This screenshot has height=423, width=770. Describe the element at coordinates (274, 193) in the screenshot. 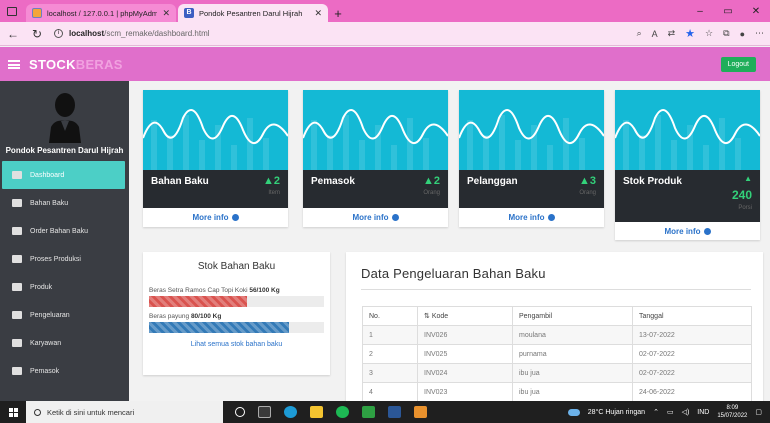

I see `card-unit: Item` at that location.